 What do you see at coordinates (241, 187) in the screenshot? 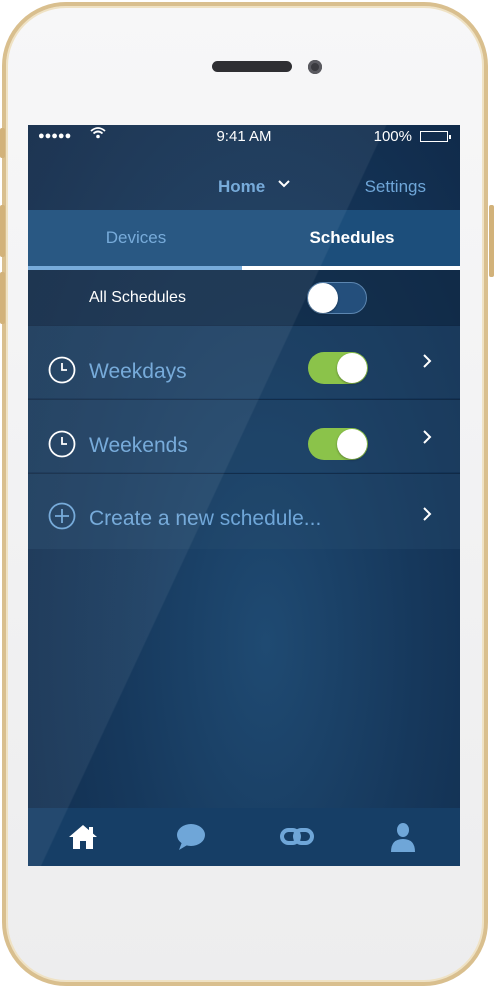
I see `home-location-selector: Home` at bounding box center [241, 187].